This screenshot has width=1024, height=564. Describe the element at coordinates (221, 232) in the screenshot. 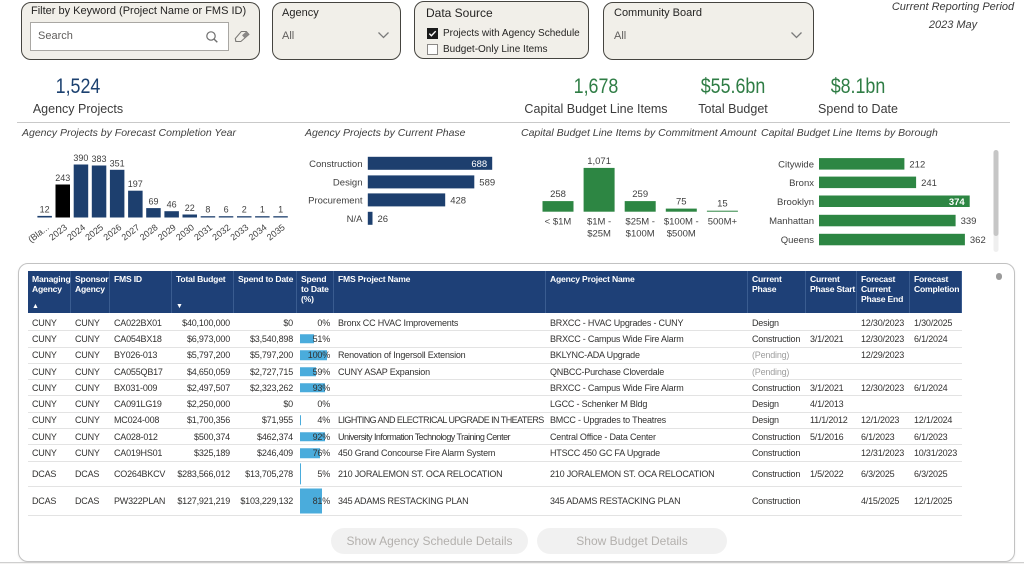

I see `svg-text: 2032` at that location.